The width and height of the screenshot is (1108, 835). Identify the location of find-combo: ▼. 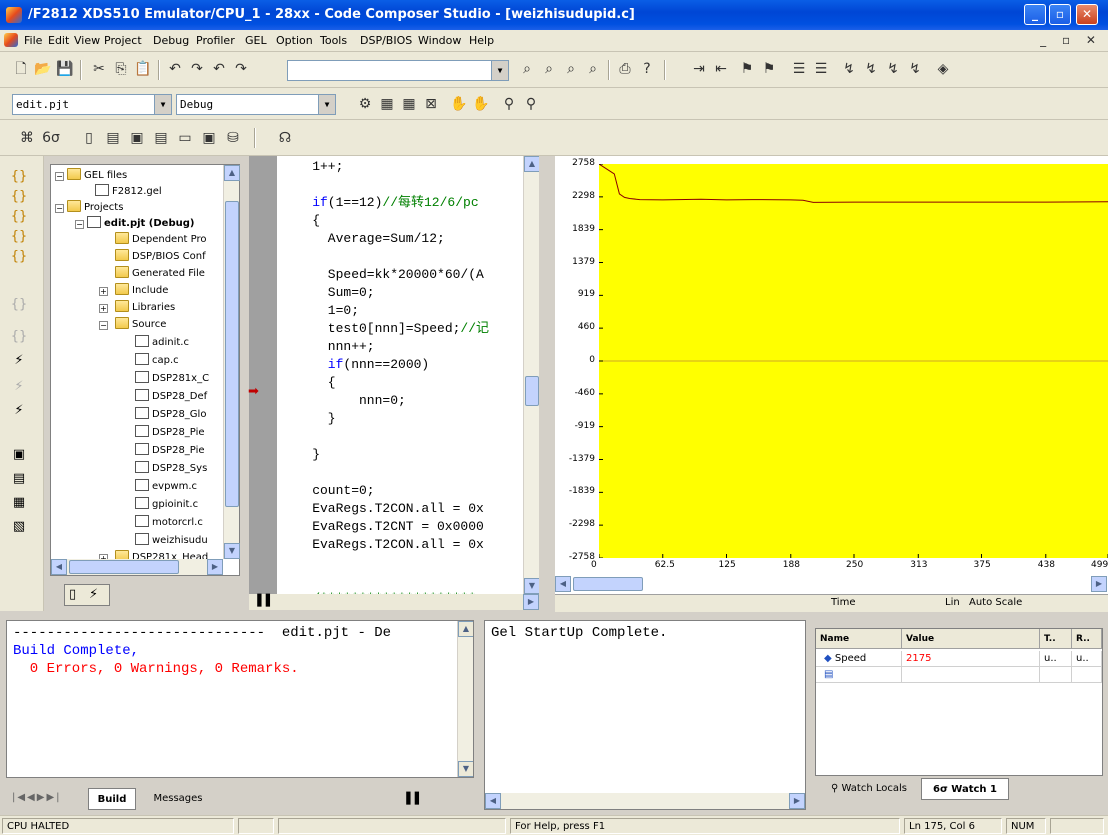
(398, 70).